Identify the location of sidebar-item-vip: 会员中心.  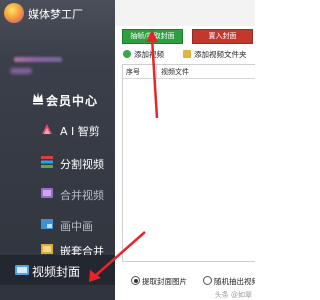
(57, 100).